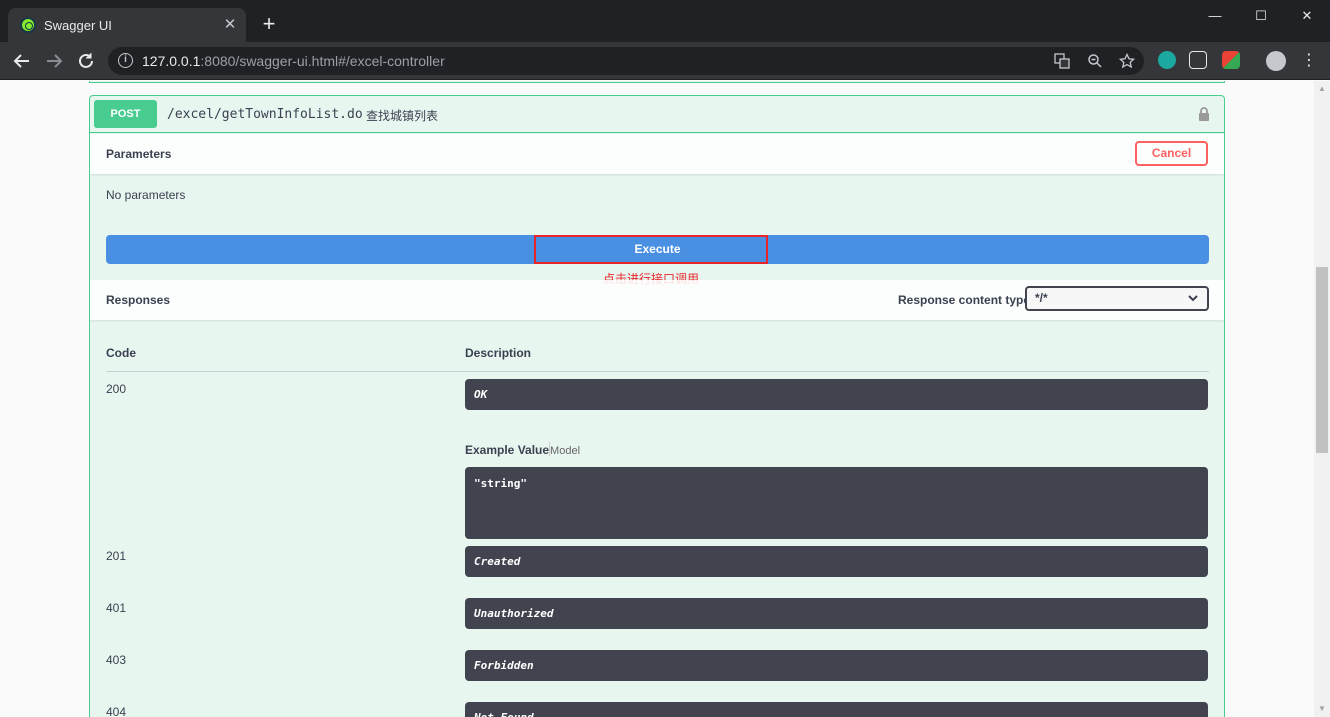  I want to click on minimize-window-button: —, so click(1215, 16).